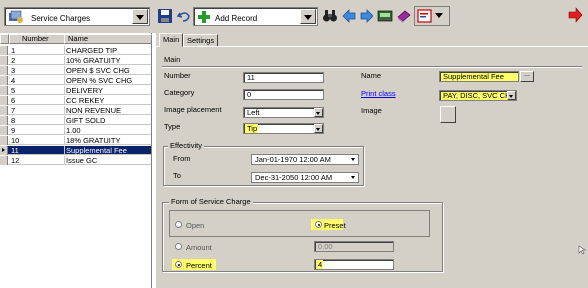  Describe the element at coordinates (93, 140) in the screenshot. I see `list-item-name: 18% GRATUITY` at that location.